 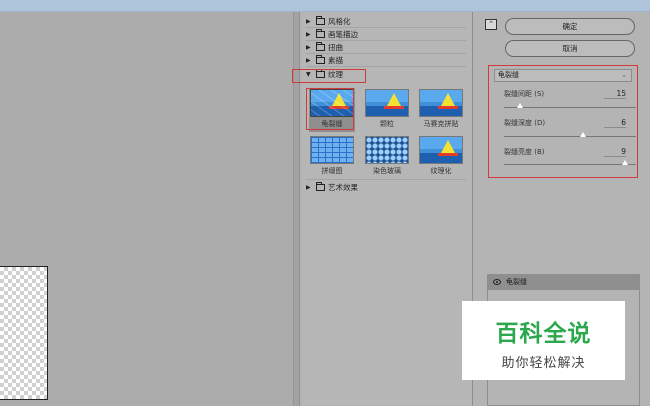 I want to click on category-brush-strokes: ▶ 画笔描边, so click(x=332, y=34).